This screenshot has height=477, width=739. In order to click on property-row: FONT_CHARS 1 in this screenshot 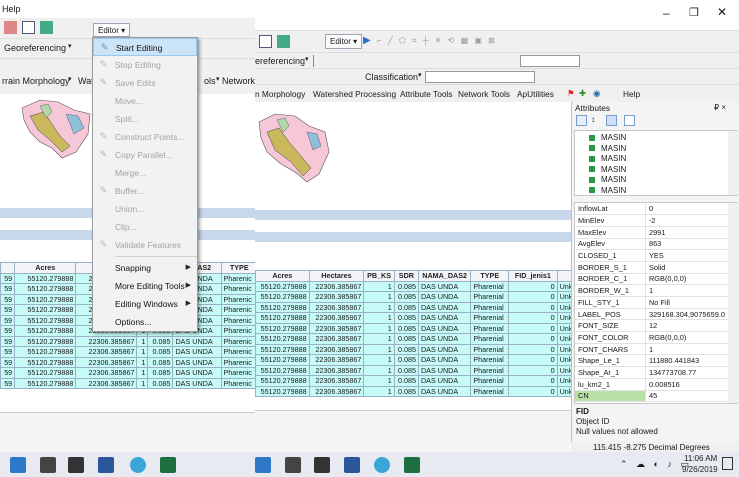, I will do `click(652, 349)`.